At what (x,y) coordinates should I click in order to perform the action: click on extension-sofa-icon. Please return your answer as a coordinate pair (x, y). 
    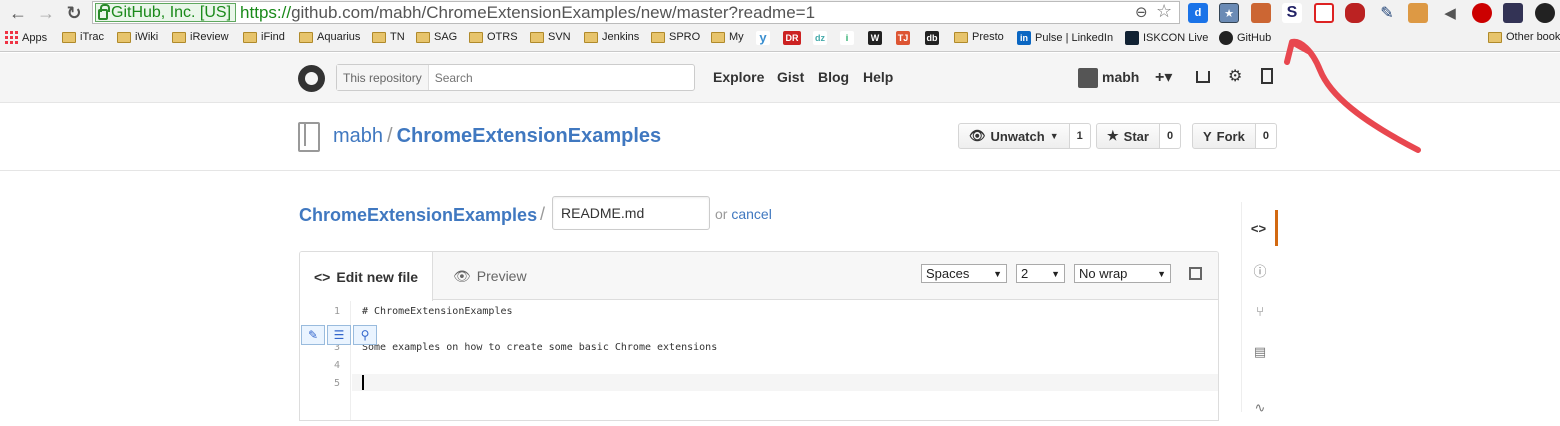
    Looking at the image, I should click on (1355, 13).